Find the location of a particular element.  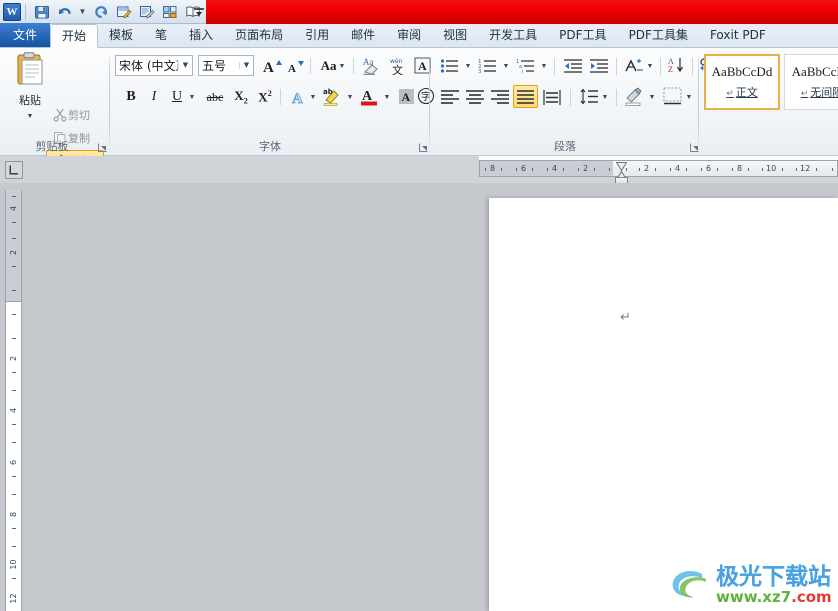

font-dialog-launcher is located at coordinates (423, 147).